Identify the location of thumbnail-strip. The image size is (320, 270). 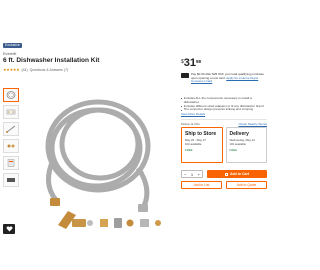
(11, 139).